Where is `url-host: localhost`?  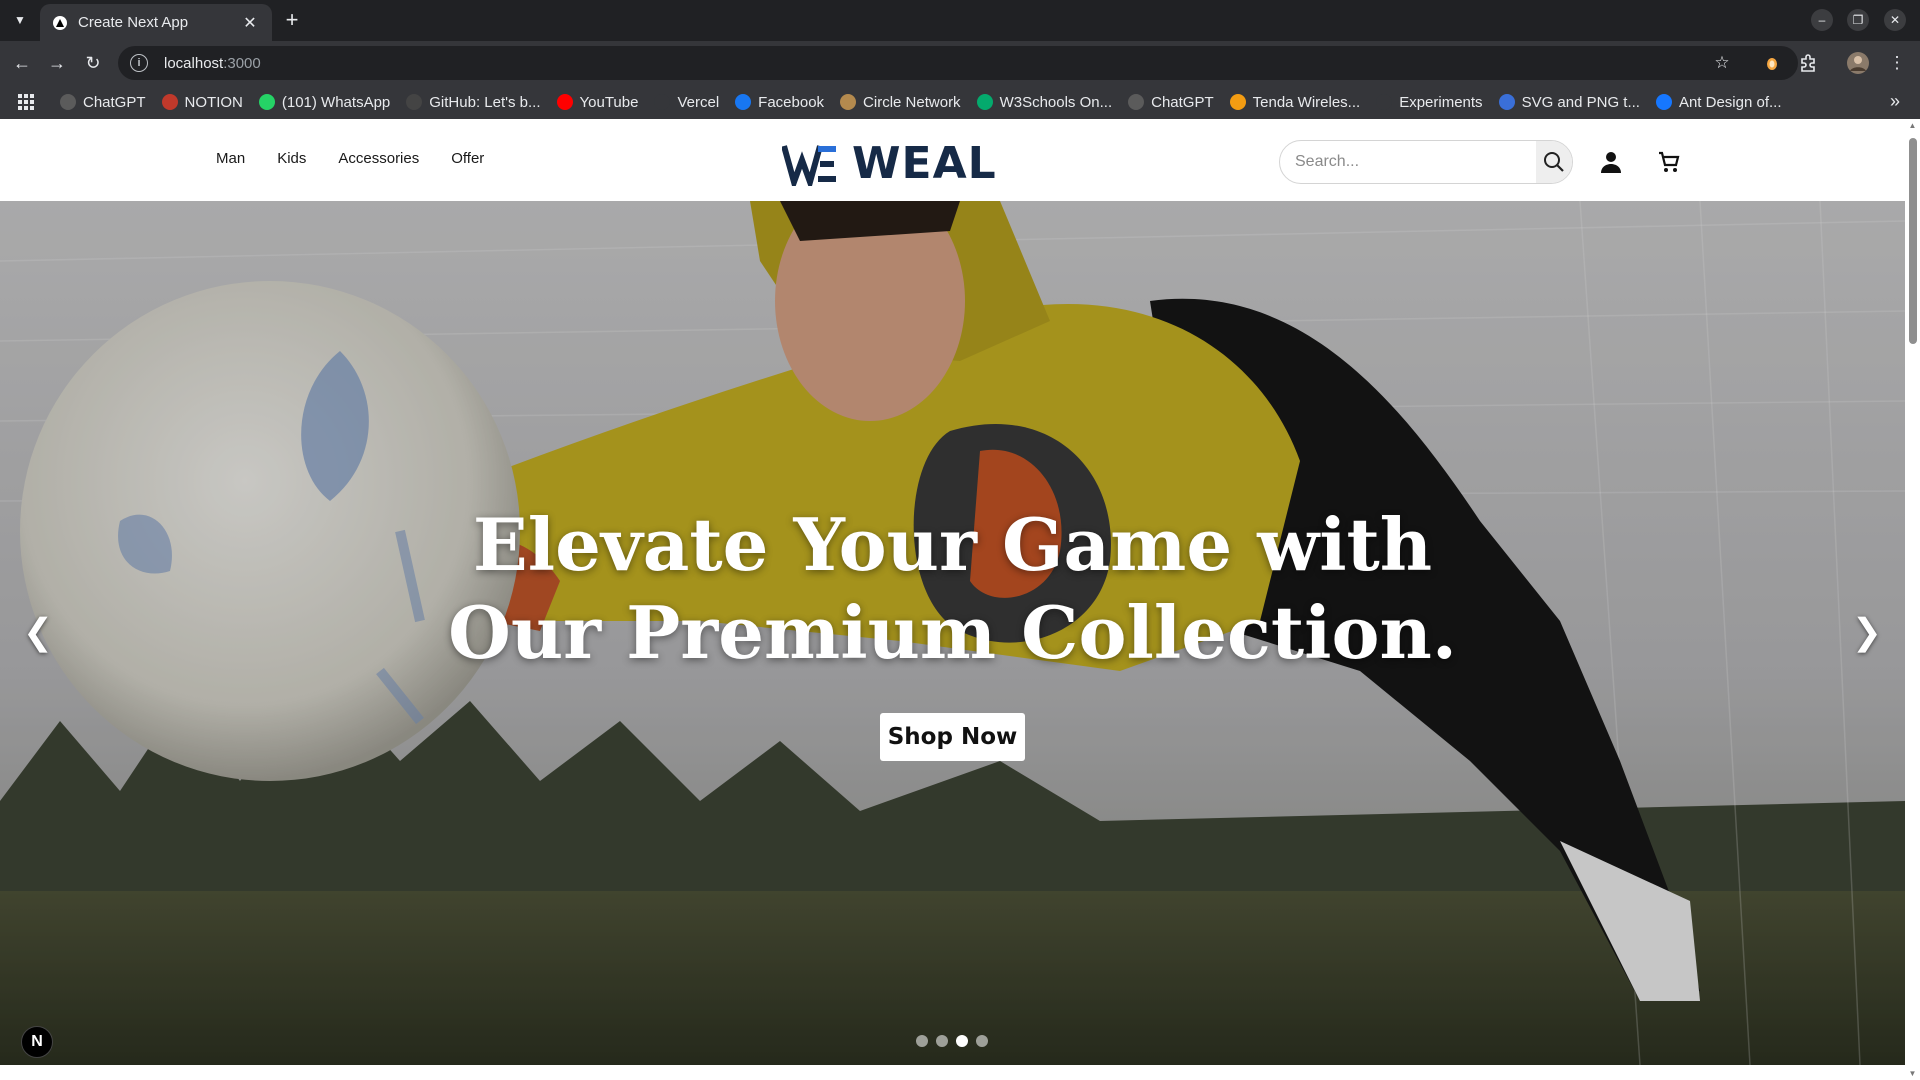
url-host: localhost is located at coordinates (194, 63).